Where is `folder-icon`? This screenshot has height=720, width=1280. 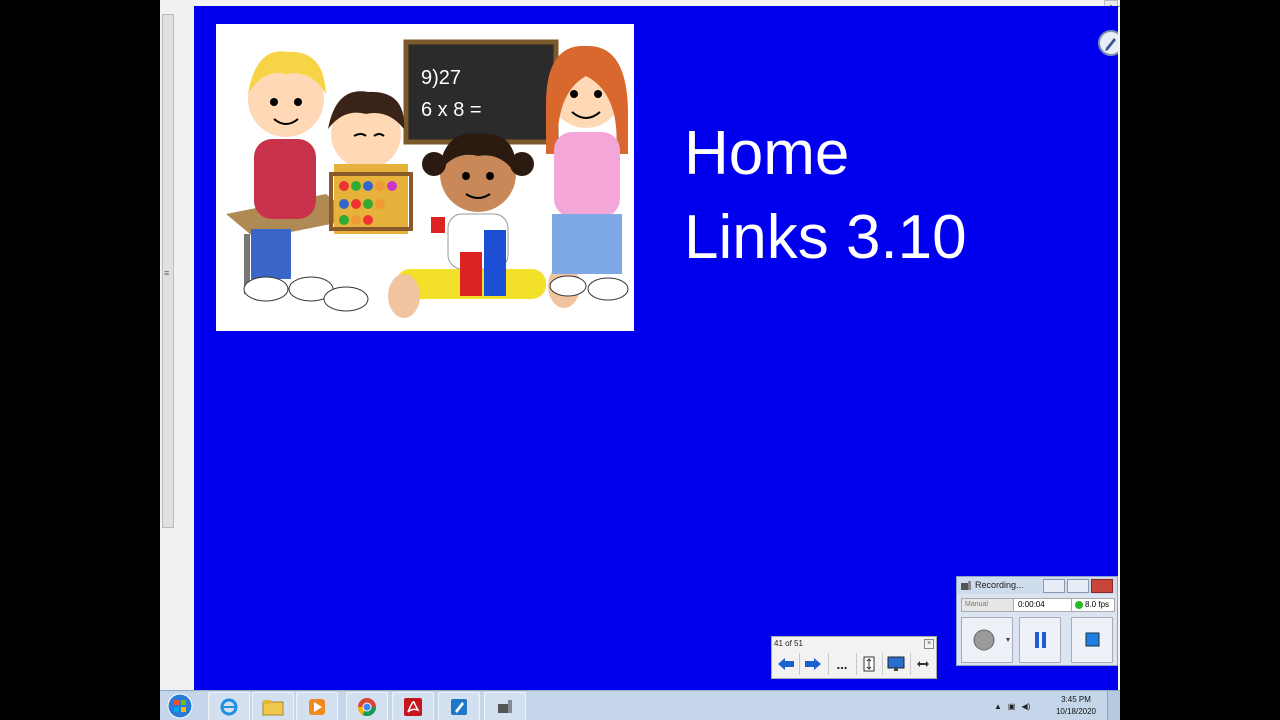 folder-icon is located at coordinates (273, 707).